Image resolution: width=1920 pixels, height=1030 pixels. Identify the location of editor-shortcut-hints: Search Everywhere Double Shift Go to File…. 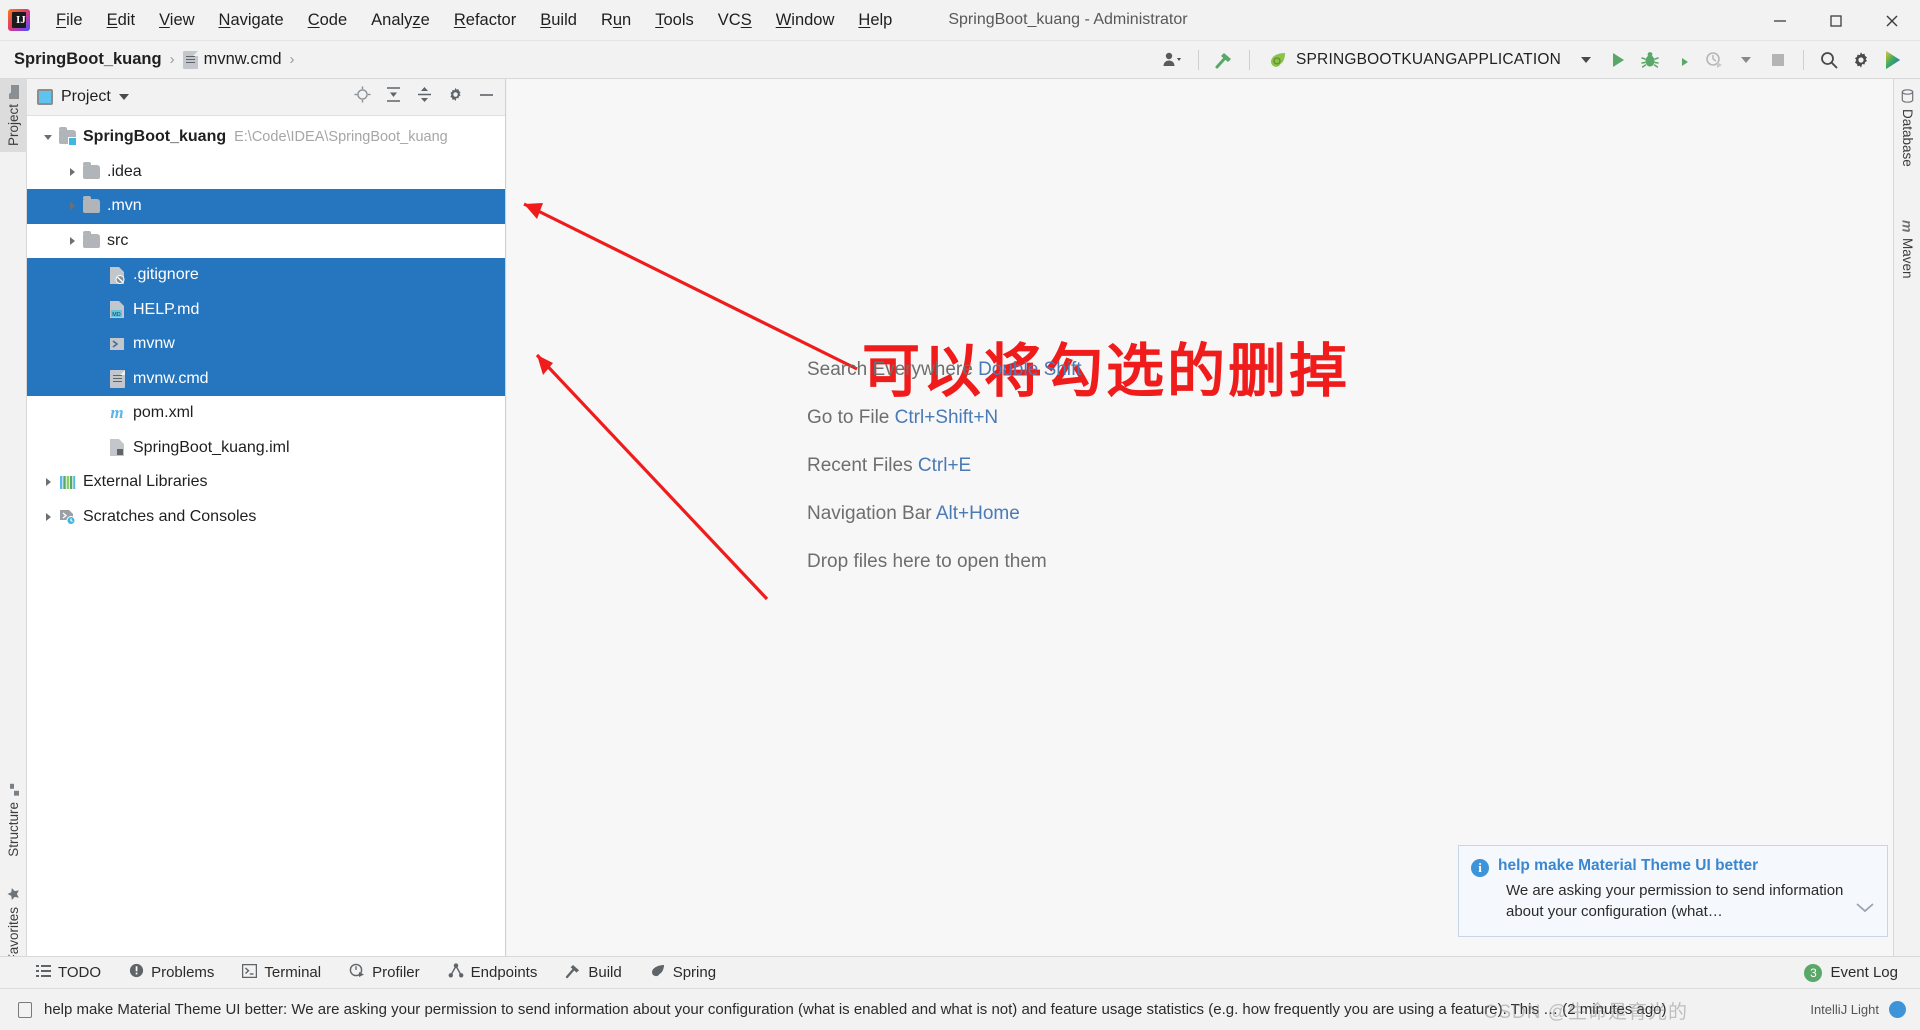
(944, 479).